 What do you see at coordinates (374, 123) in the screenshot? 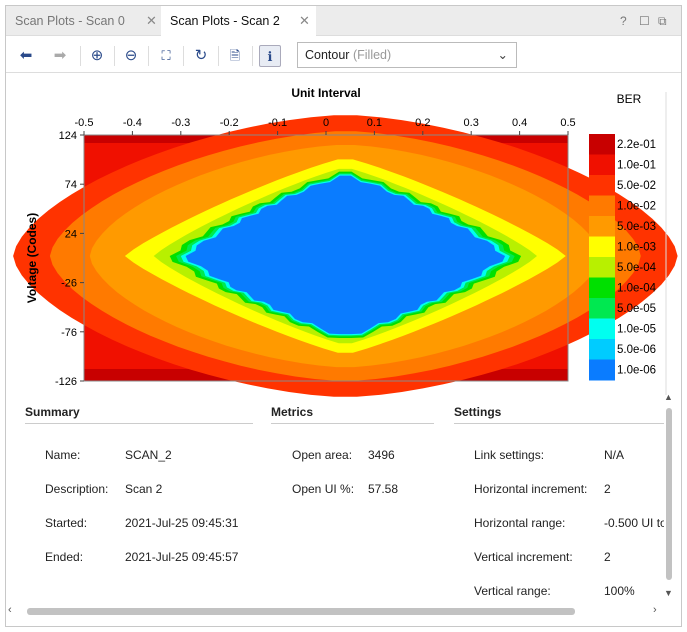
I see `x-tick-label: 0.1` at bounding box center [374, 123].